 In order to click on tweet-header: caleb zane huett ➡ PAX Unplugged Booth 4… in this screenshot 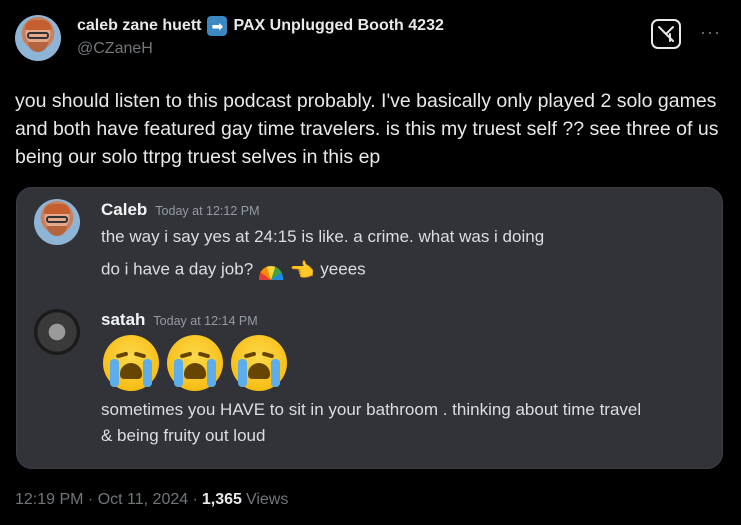, I will do `click(260, 36)`.